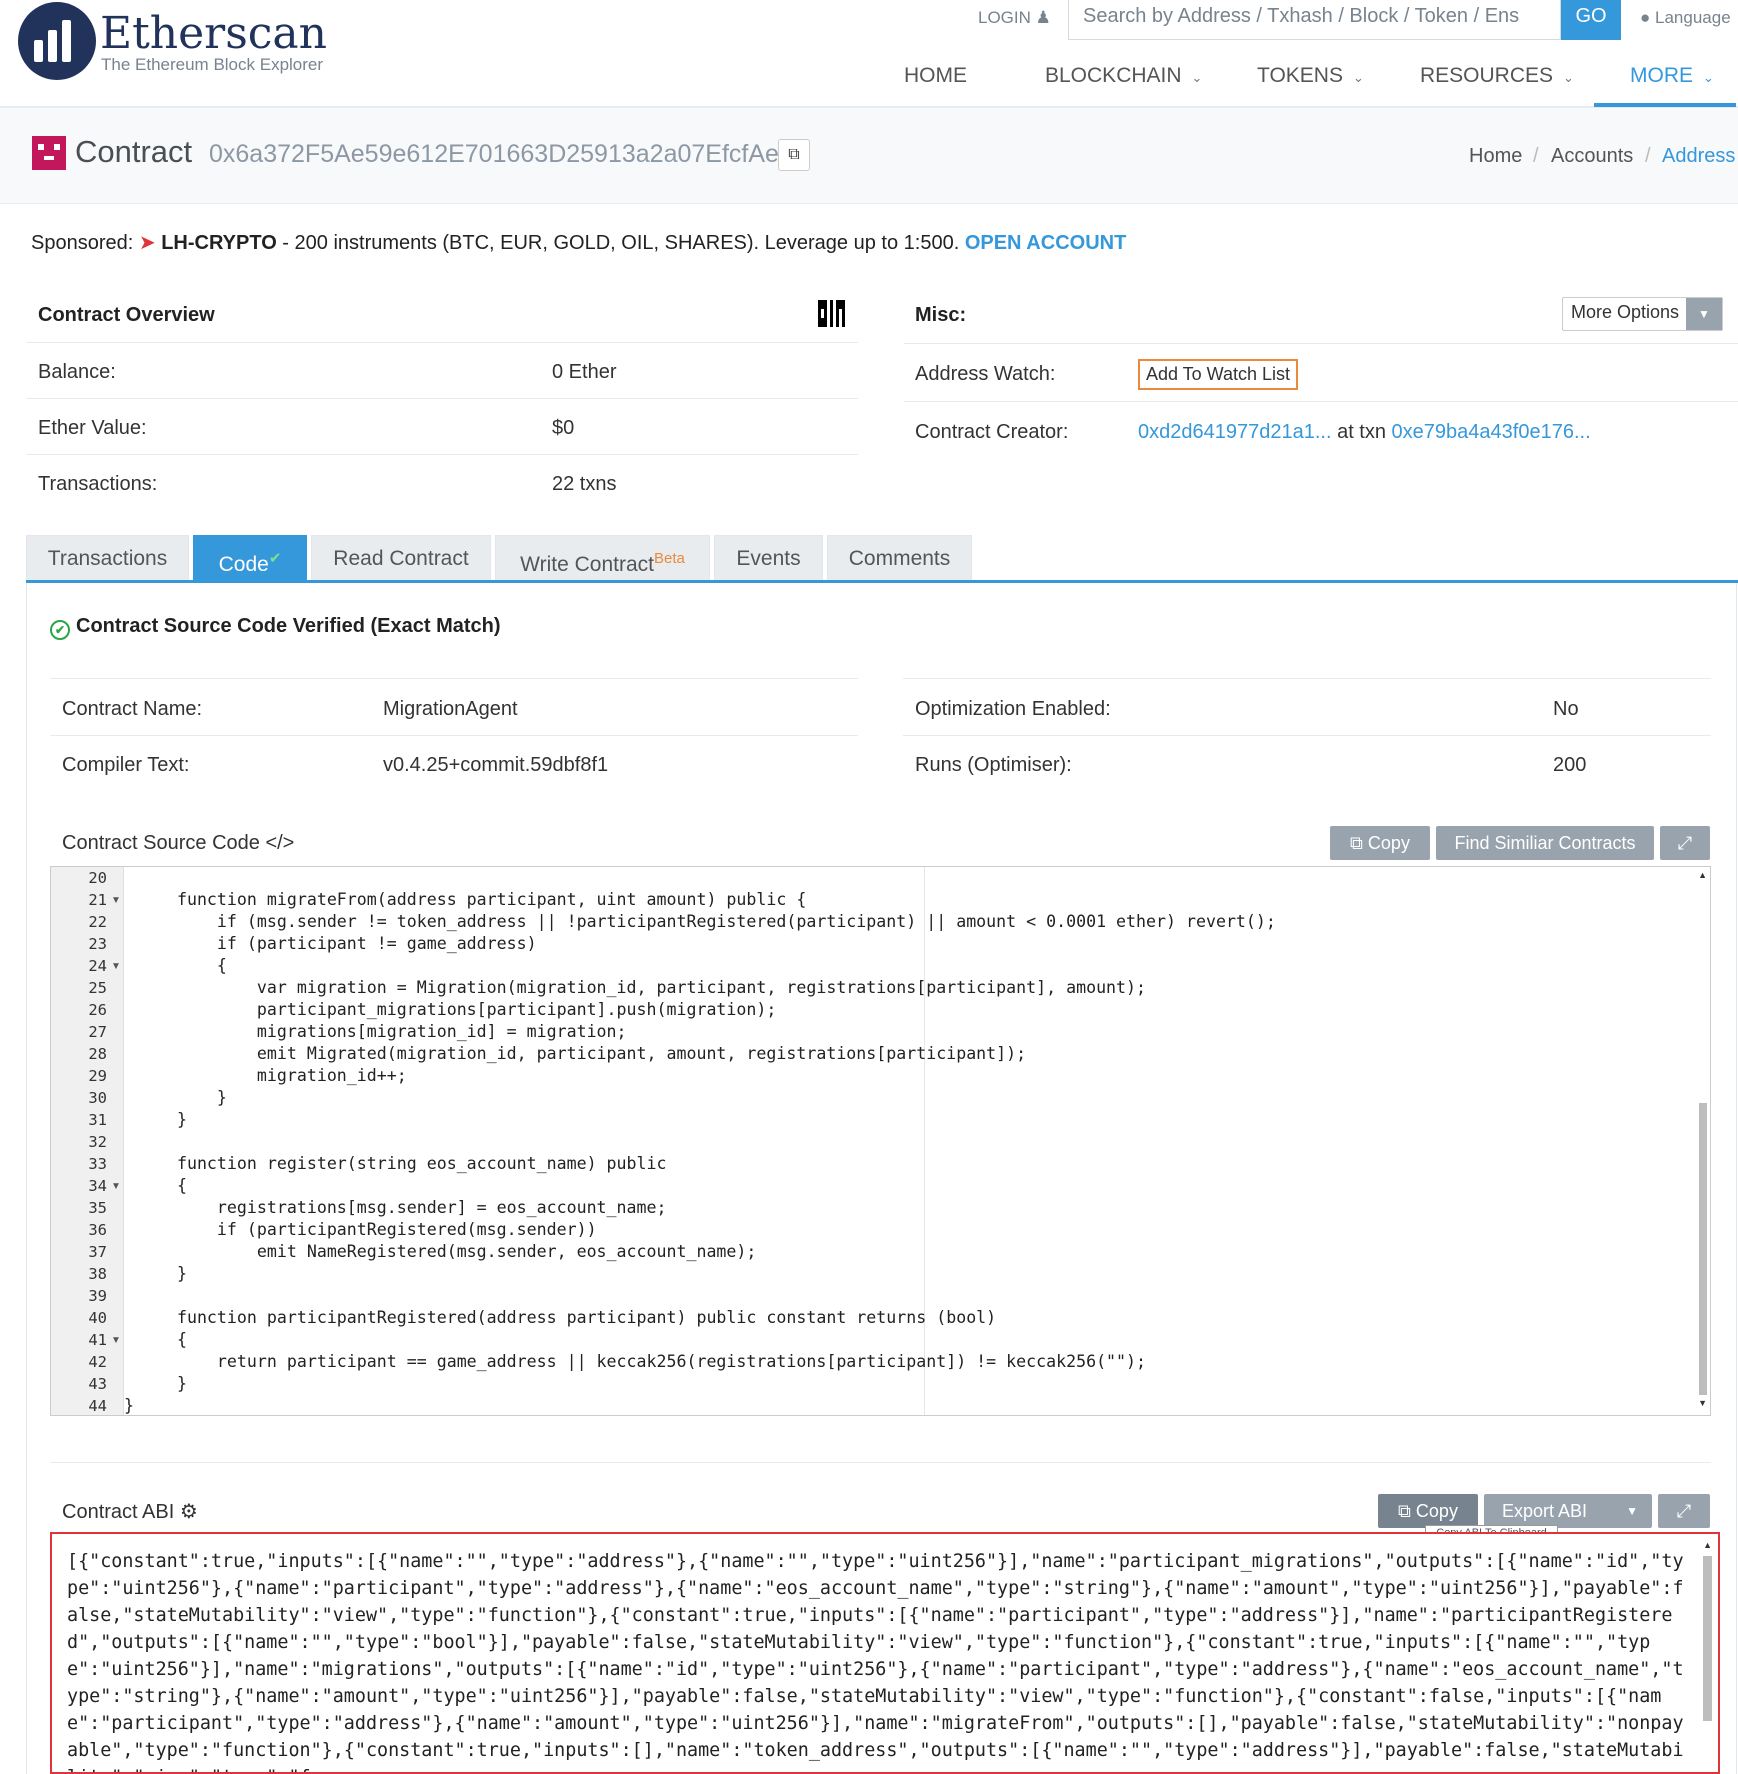  What do you see at coordinates (831, 313) in the screenshot?
I see `qr-code-icon` at bounding box center [831, 313].